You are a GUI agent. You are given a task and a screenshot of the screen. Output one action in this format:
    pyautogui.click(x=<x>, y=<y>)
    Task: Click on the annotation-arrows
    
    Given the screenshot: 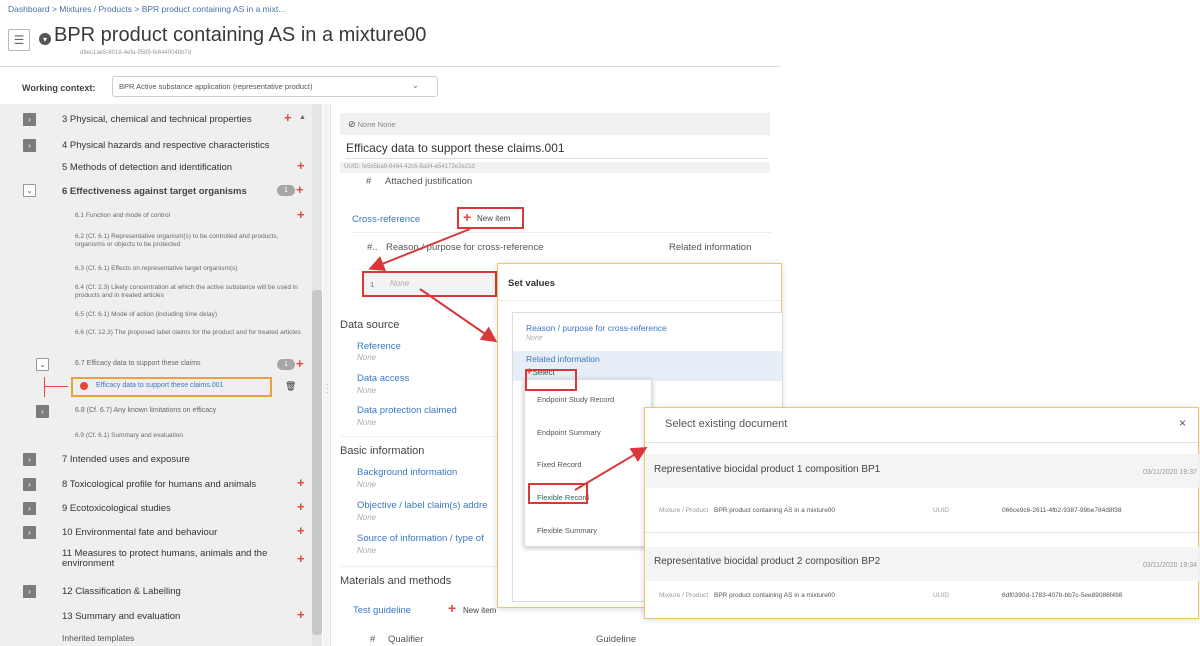 What is the action you would take?
    pyautogui.click(x=508, y=359)
    